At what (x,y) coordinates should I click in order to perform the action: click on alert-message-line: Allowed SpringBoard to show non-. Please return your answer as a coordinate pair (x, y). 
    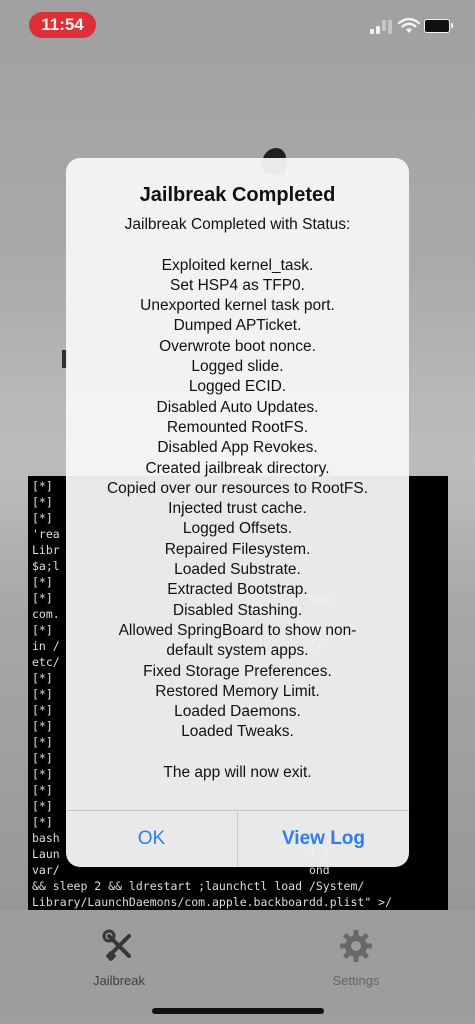
    Looking at the image, I should click on (237, 630).